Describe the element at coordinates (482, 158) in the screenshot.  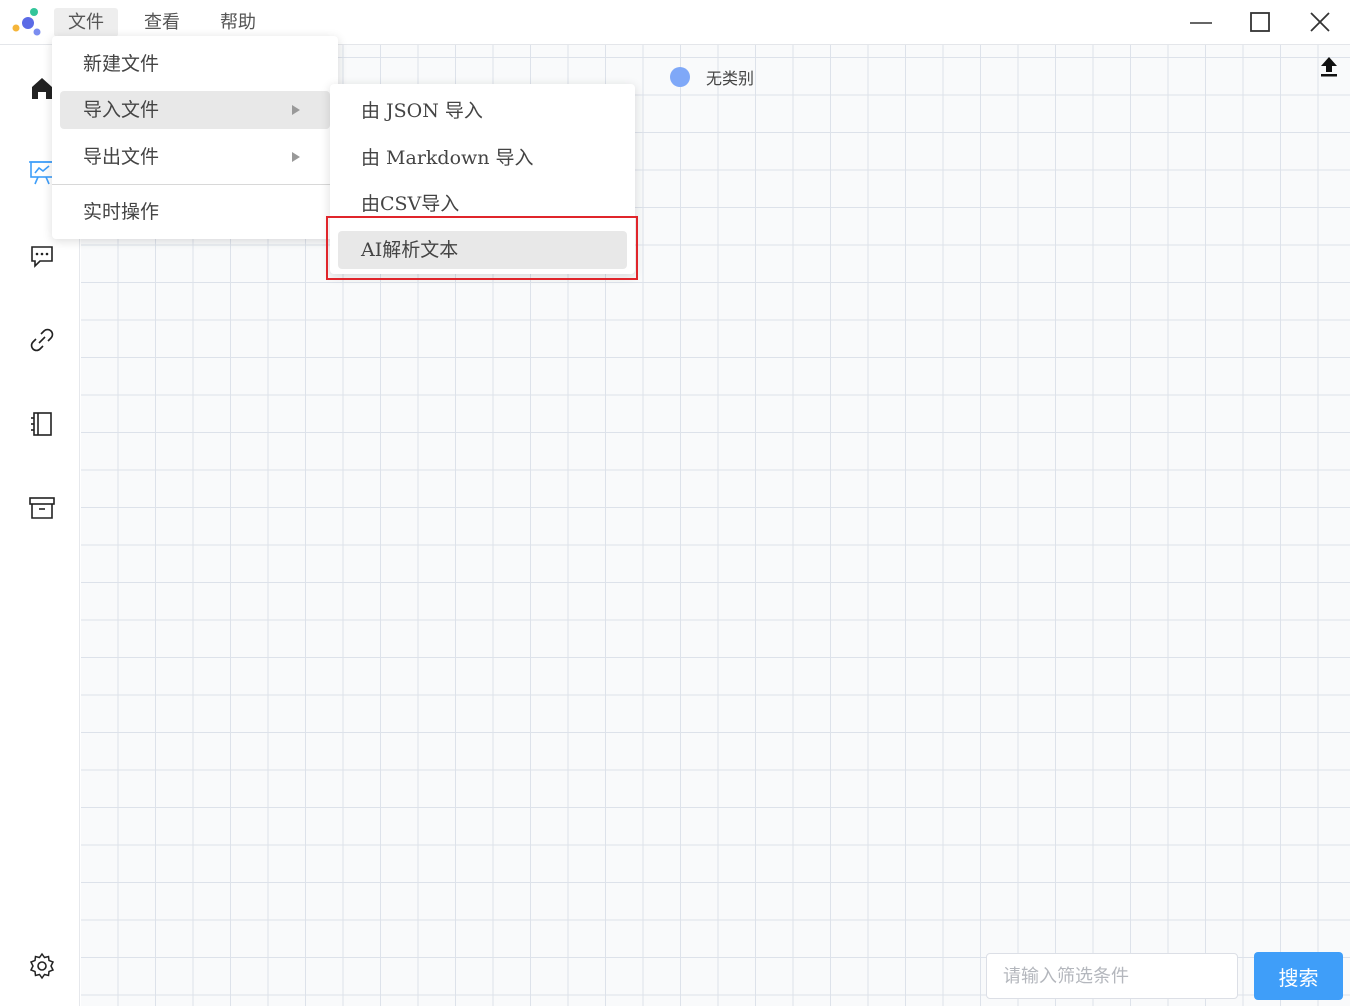
I see `menu-item-import-markdown: 由 Markdown 导入` at that location.